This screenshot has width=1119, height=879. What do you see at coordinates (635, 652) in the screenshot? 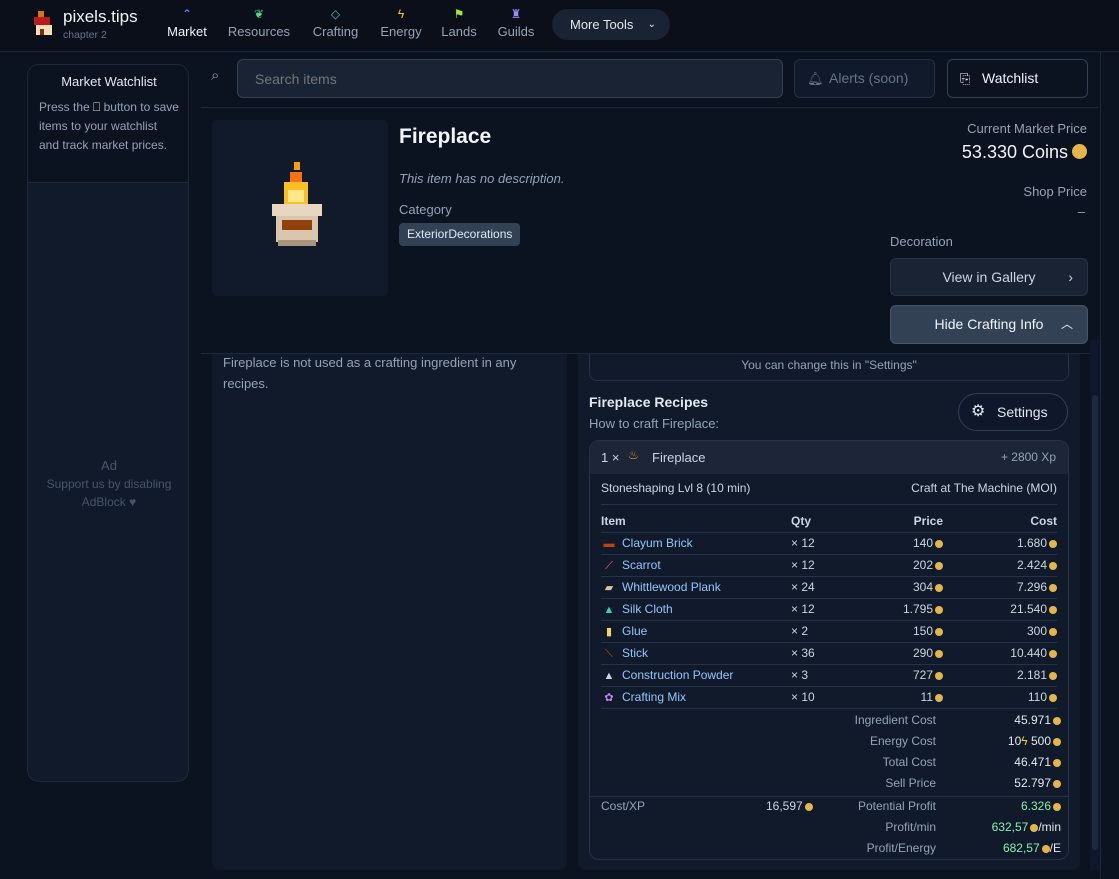
I see `ingredient-name: Stick` at bounding box center [635, 652].